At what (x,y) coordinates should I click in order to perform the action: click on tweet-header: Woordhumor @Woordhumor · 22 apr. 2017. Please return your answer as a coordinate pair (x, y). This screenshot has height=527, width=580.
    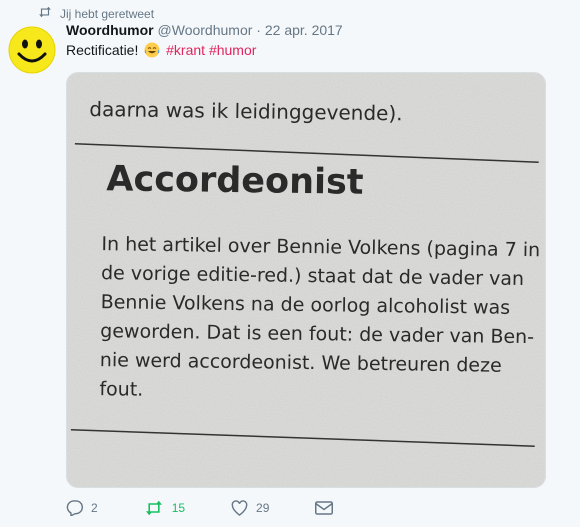
    Looking at the image, I should click on (204, 30).